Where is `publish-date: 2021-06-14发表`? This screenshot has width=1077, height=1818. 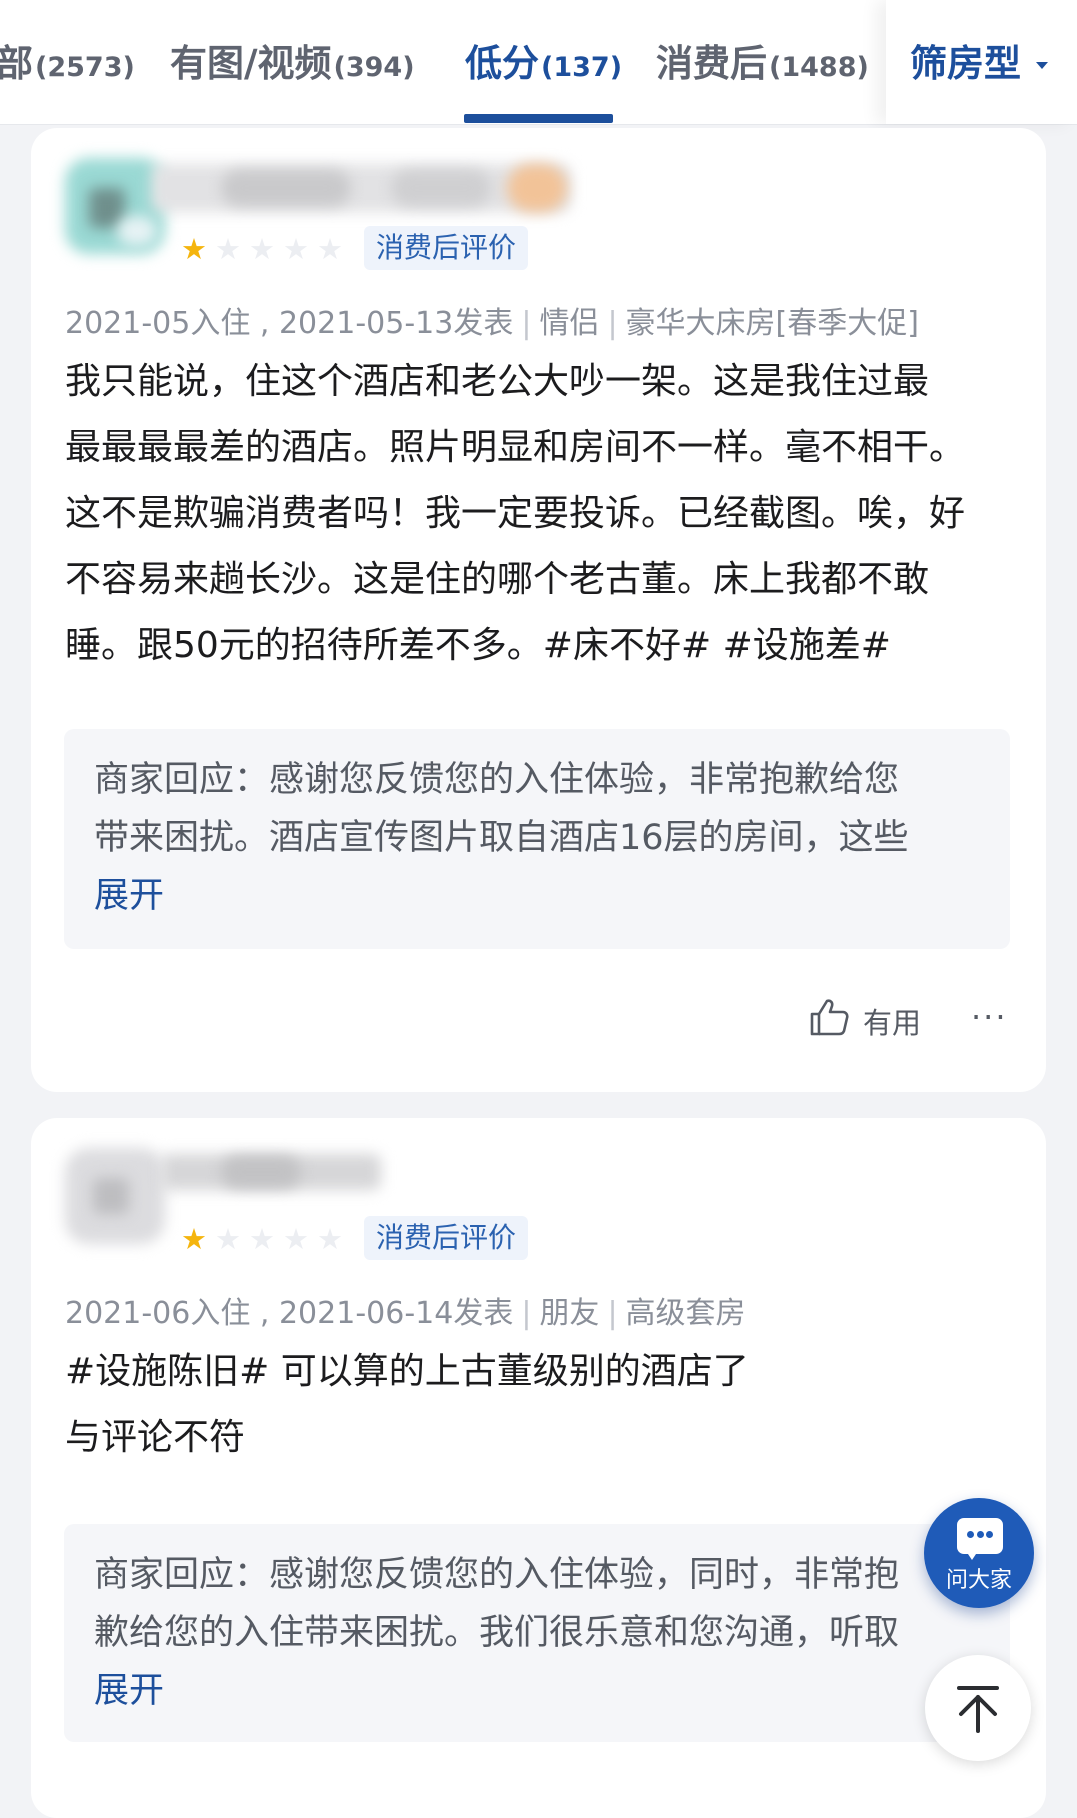 publish-date: 2021-06-14发表 is located at coordinates (396, 1313).